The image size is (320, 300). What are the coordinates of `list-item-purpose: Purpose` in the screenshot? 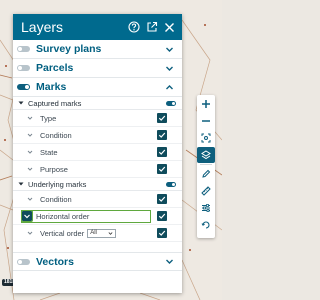 It's located at (97, 169).